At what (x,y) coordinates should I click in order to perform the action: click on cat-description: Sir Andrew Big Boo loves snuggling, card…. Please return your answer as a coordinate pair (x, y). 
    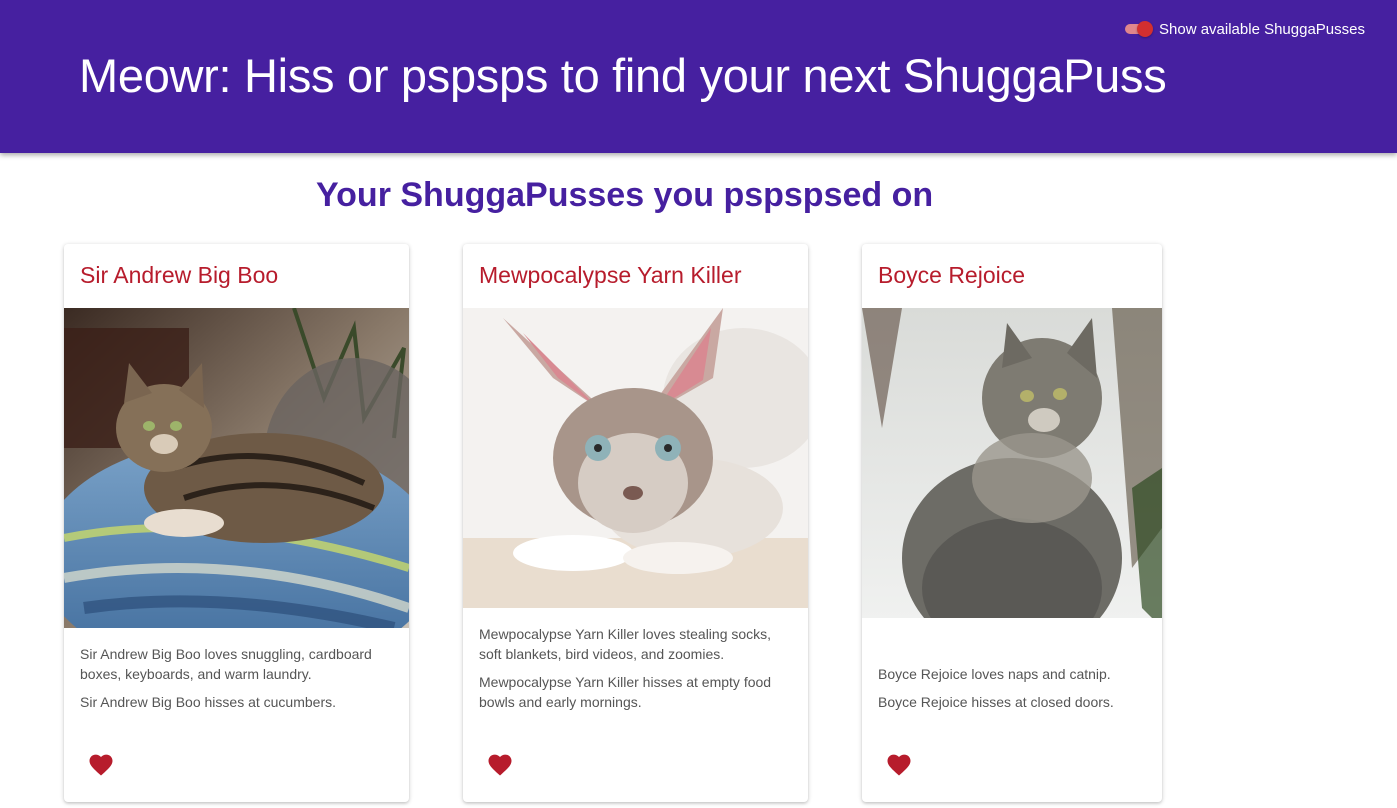
    Looking at the image, I should click on (237, 682).